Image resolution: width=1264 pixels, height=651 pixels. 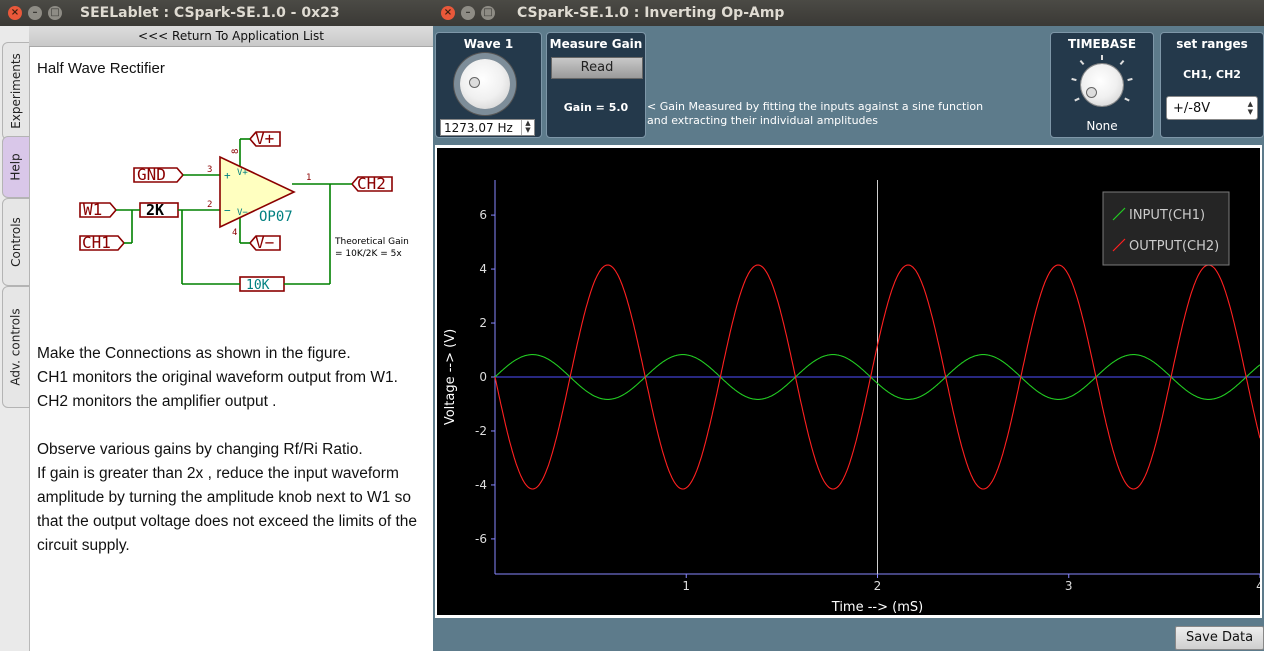 I want to click on text-line: CH2 monitors the amplifier output ., so click(x=157, y=401).